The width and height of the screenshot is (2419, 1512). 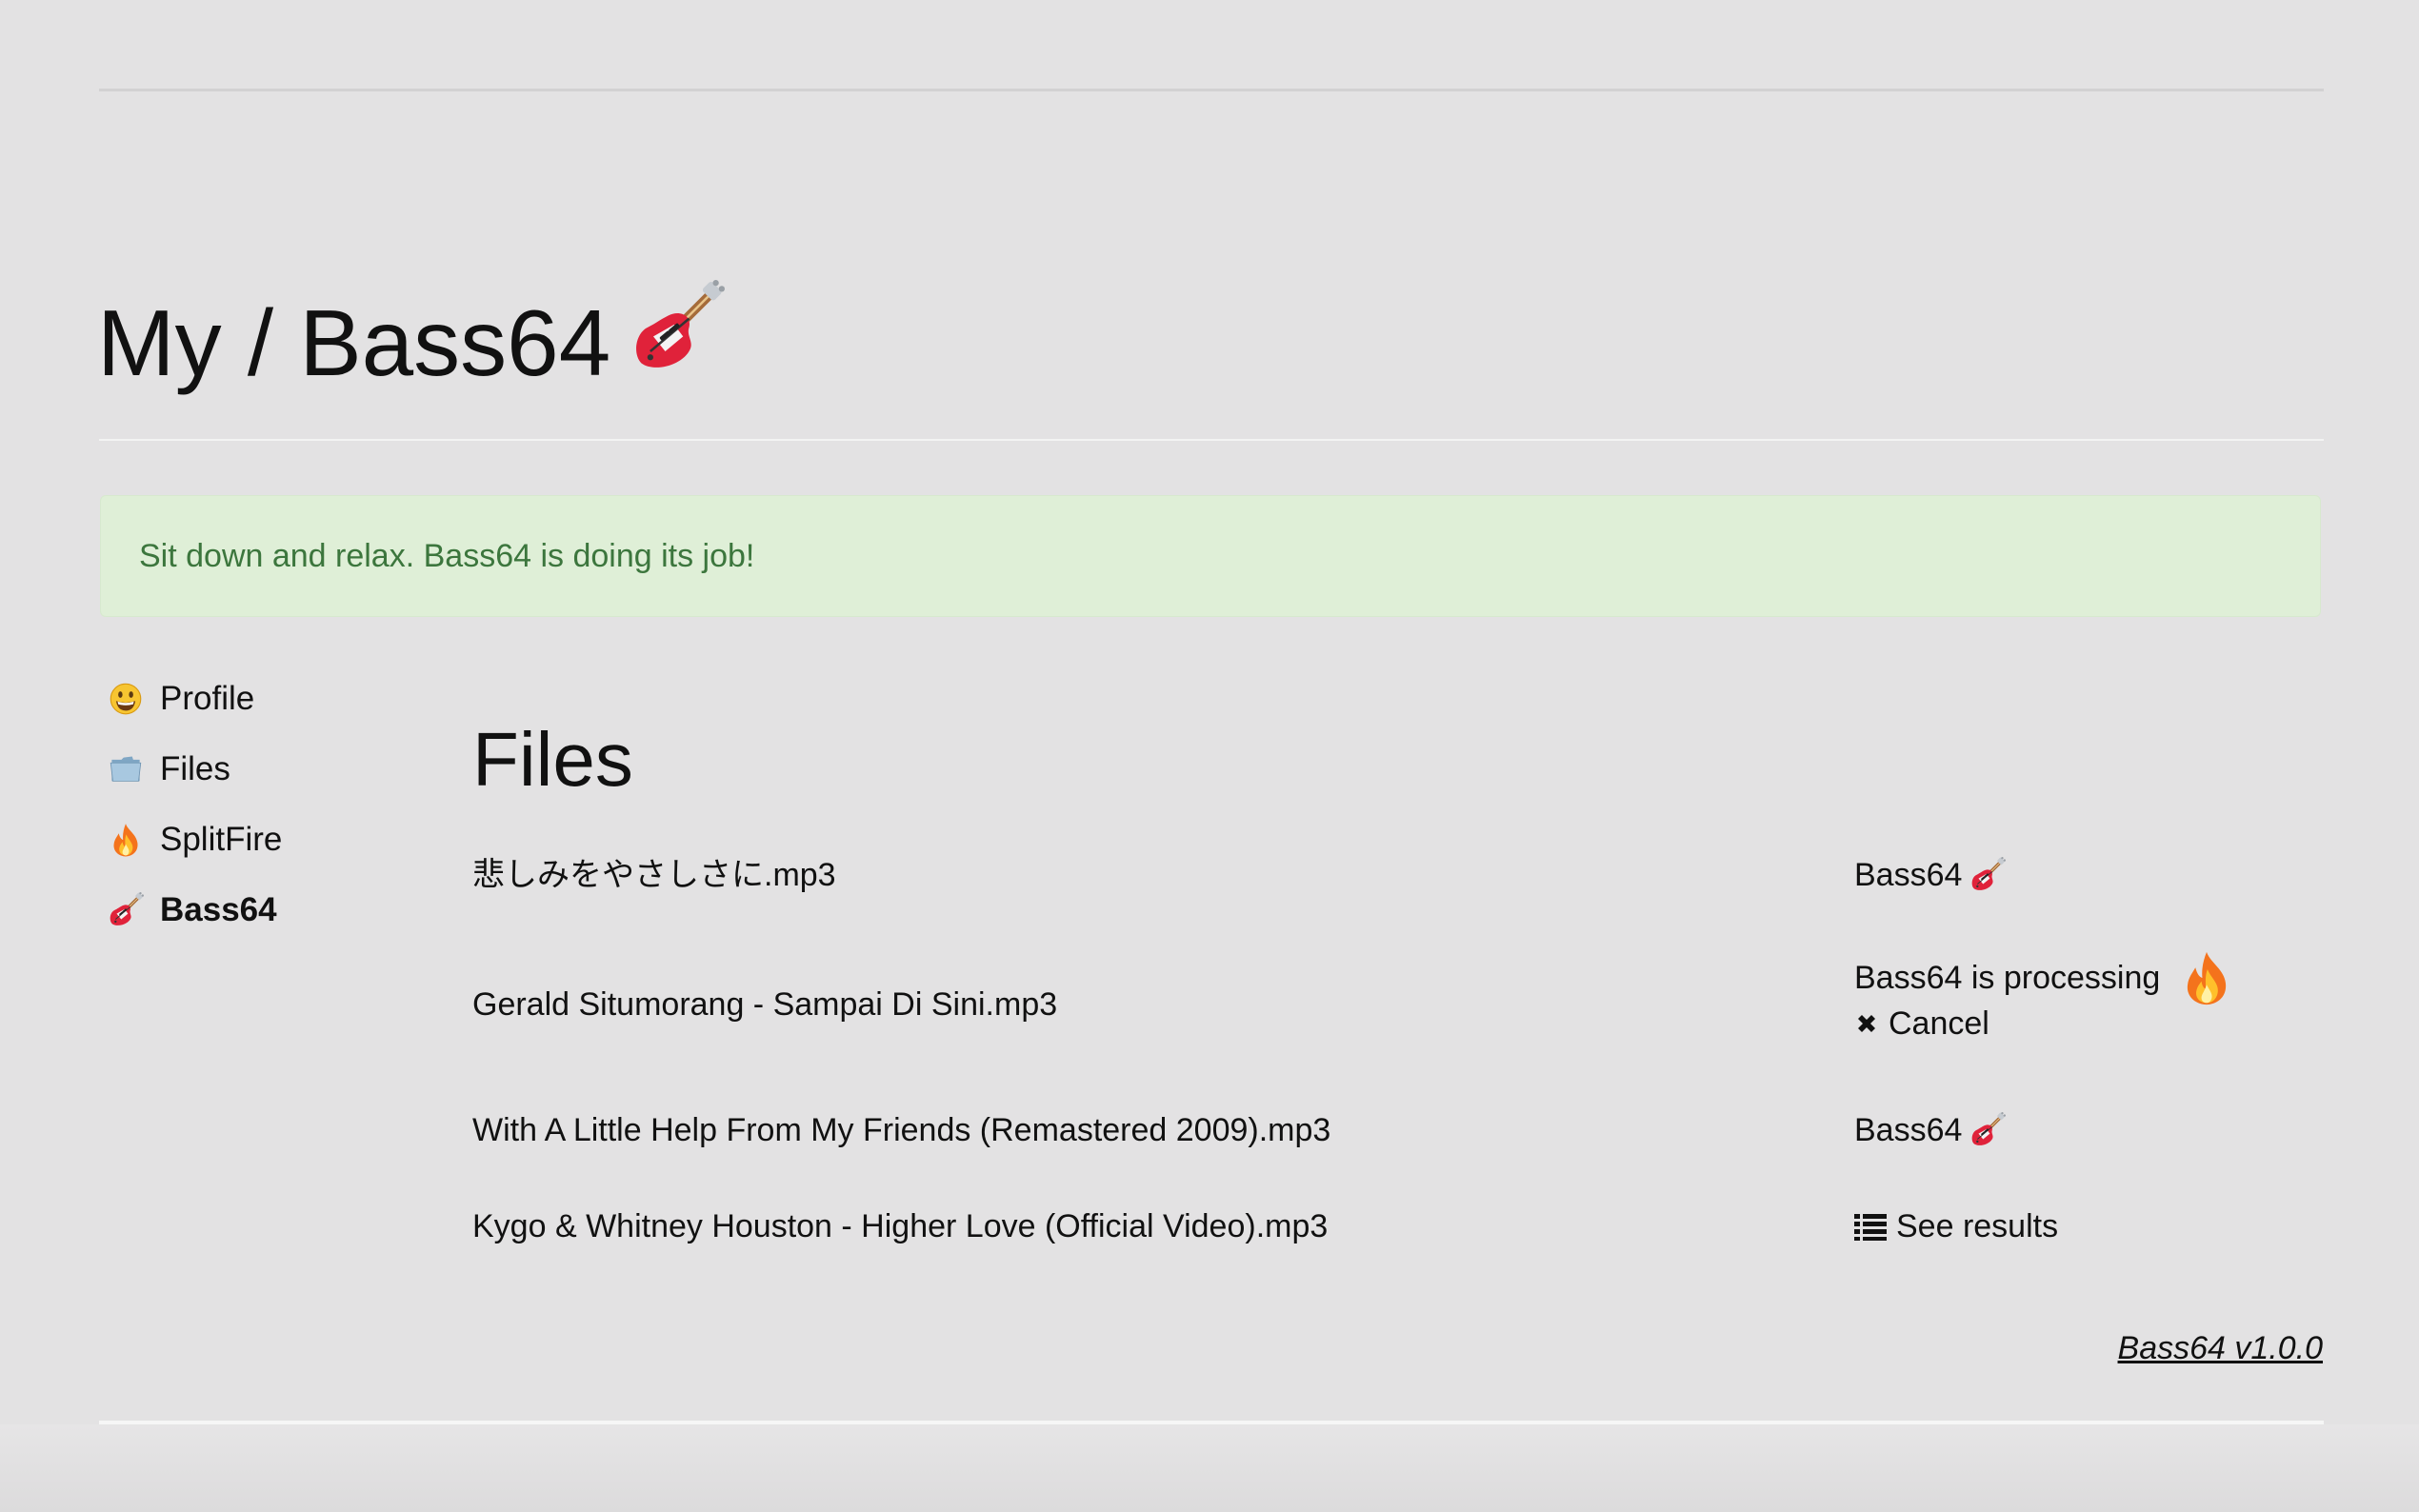 I want to click on close-icon, so click(x=1866, y=1023).